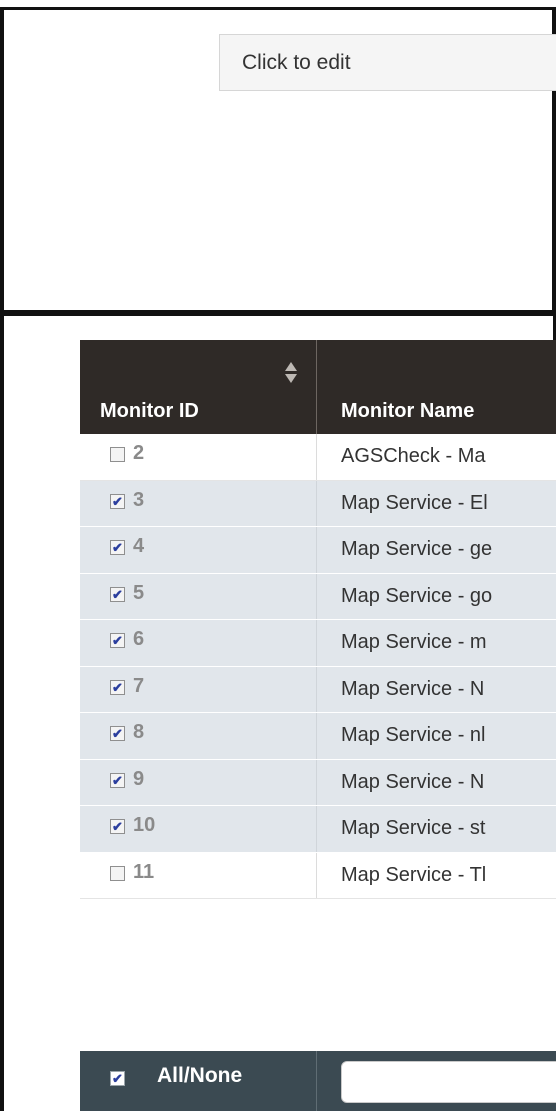  I want to click on table-row: ✔ 10 Map Service - st, so click(318, 829).